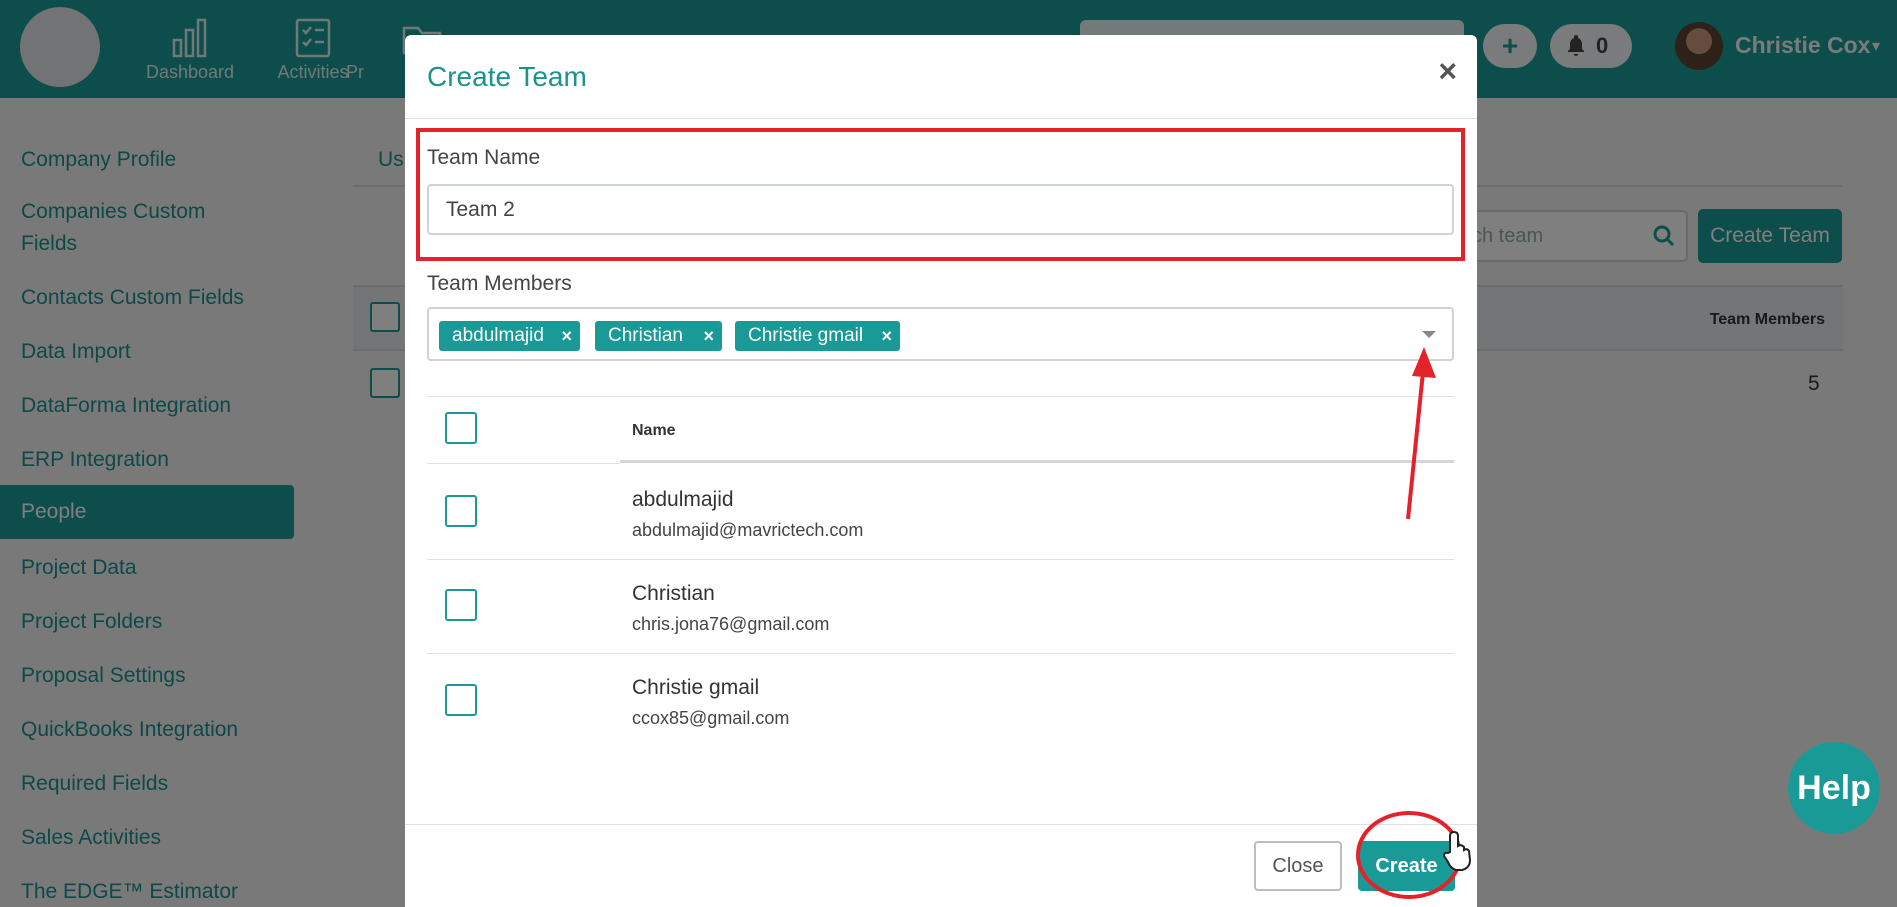  I want to click on member-name: Christie gmail, so click(696, 687).